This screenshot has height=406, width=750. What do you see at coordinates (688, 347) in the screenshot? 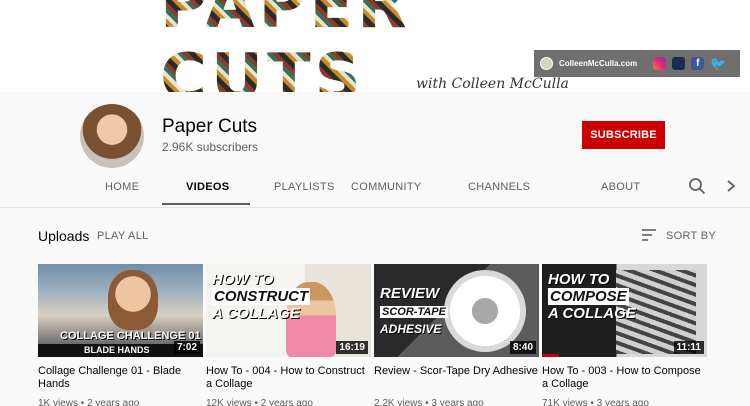
I see `video-duration: 11:11` at bounding box center [688, 347].